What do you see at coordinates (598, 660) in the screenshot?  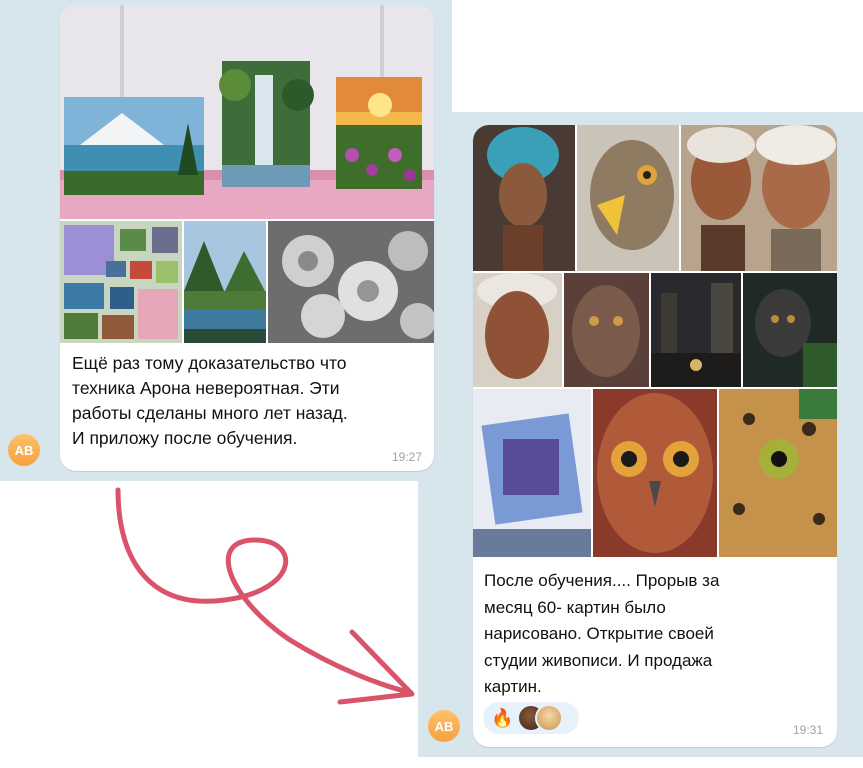 I see `message-two-line: студии живописи. И продажа` at bounding box center [598, 660].